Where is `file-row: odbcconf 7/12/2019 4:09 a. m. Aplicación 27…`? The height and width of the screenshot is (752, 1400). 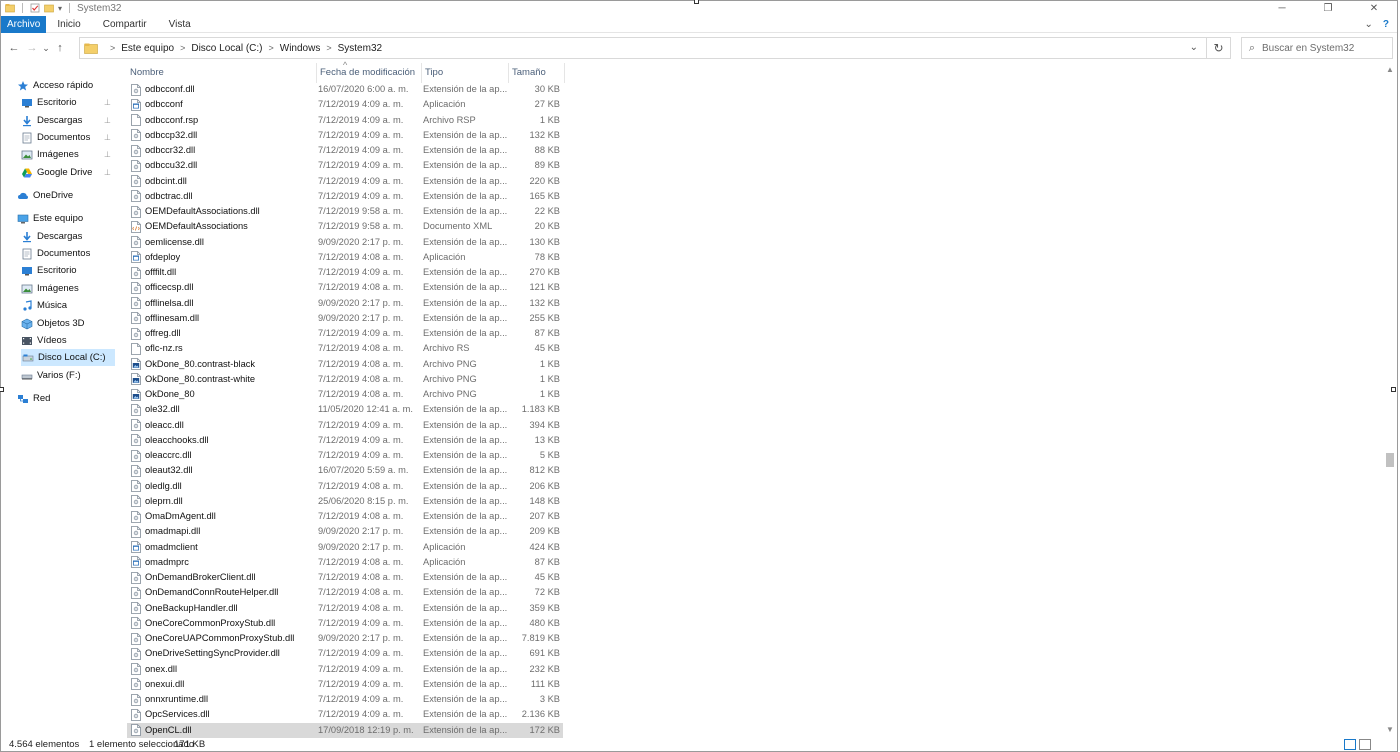
file-row: odbcconf 7/12/2019 4:09 a. m. Aplicación 27… is located at coordinates (345, 104).